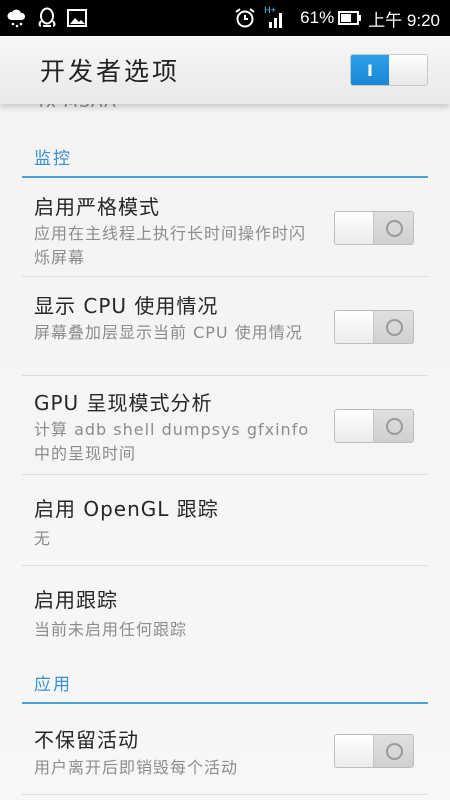 This screenshot has height=800, width=450. I want to click on setting-dont-keep-activities: 不保留活动 用户离开后即销毁每个活动, so click(225, 749).